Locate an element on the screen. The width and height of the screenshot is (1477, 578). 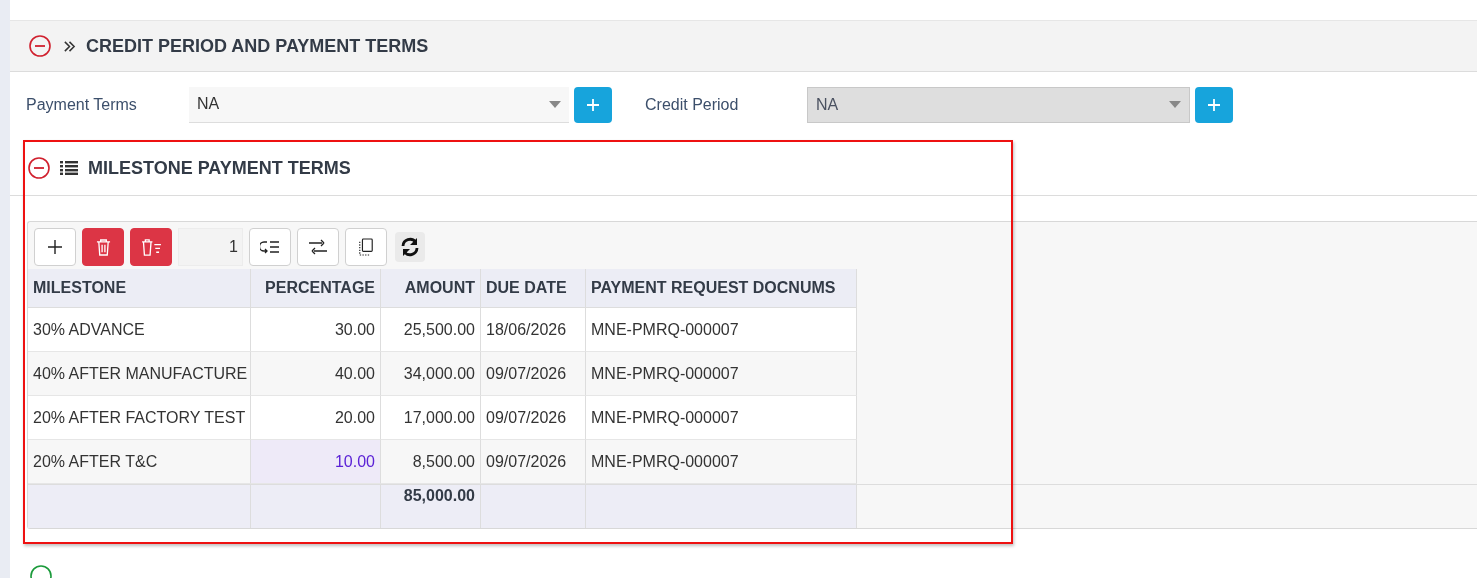
list-icon is located at coordinates (69, 168).